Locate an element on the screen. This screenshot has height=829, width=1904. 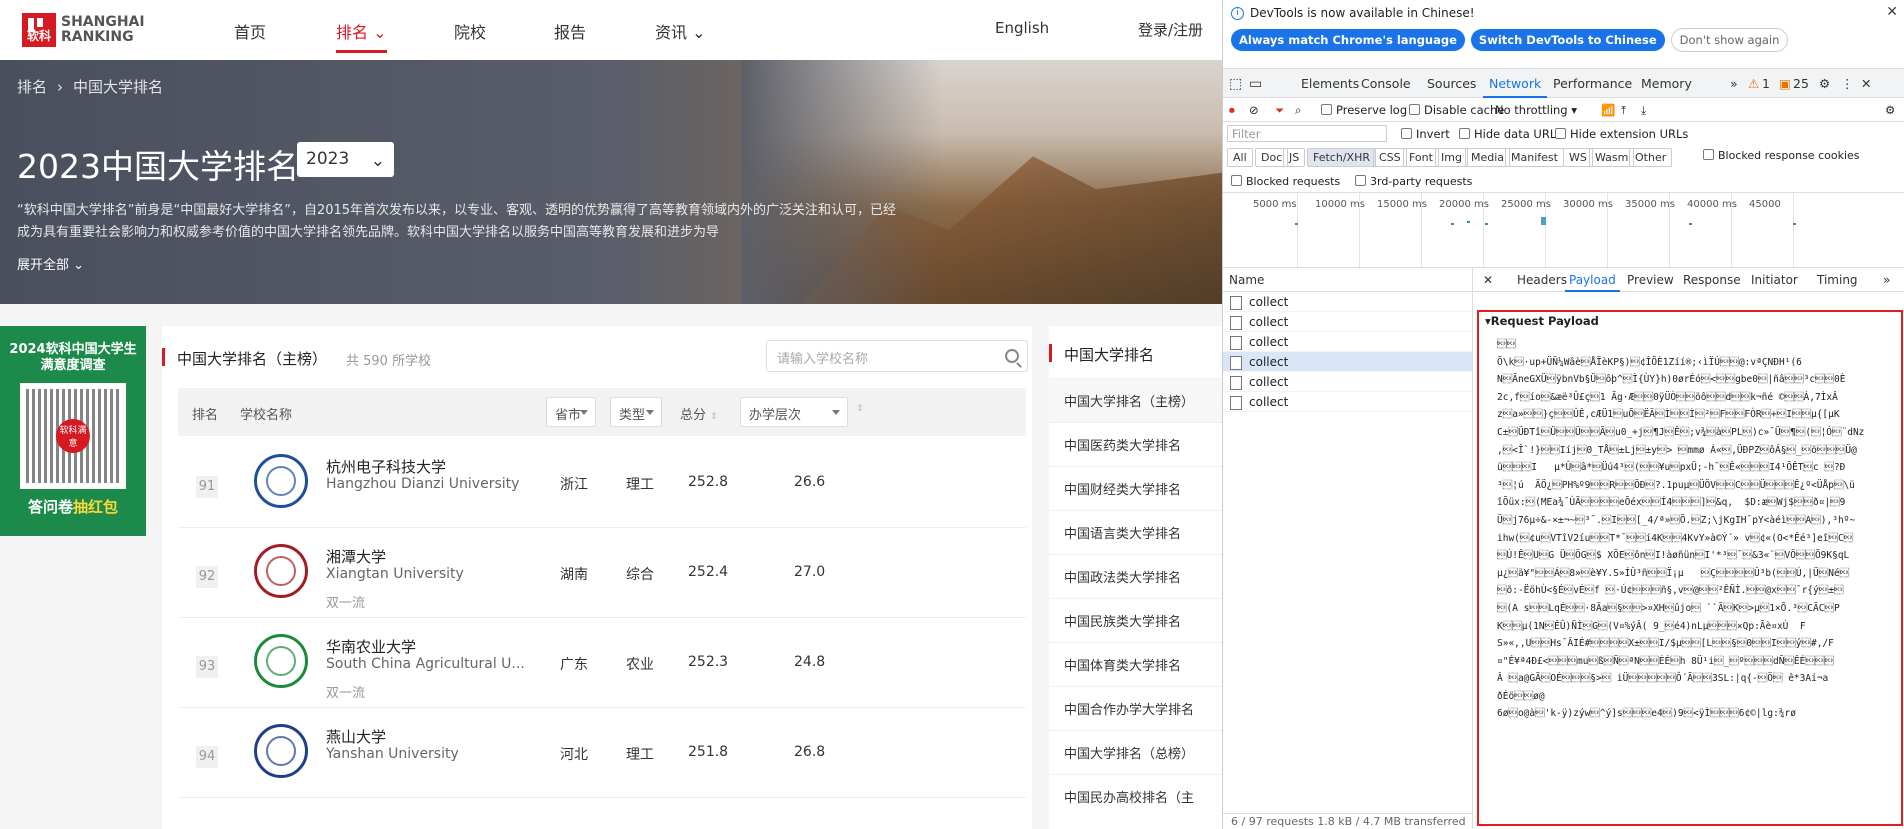
warning-icon: ⚠ is located at coordinates (1753, 83).